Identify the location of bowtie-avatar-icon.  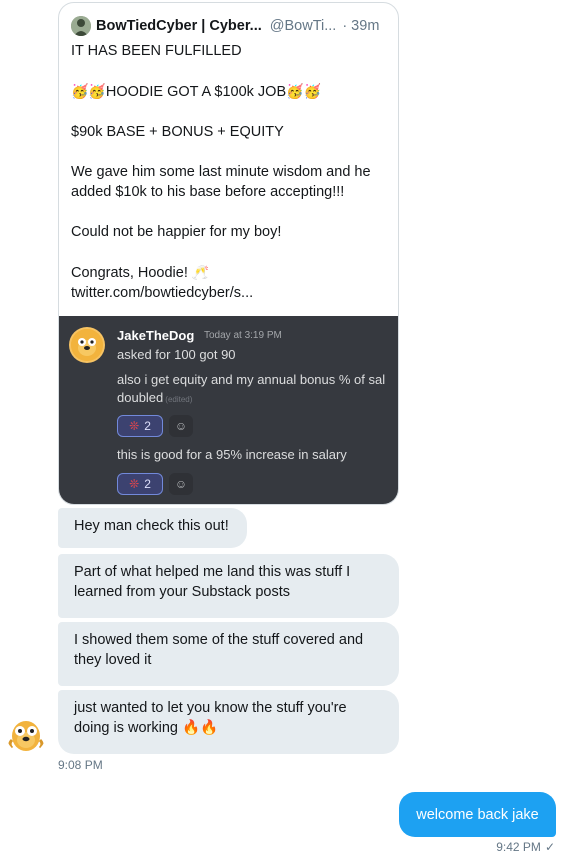
(81, 26).